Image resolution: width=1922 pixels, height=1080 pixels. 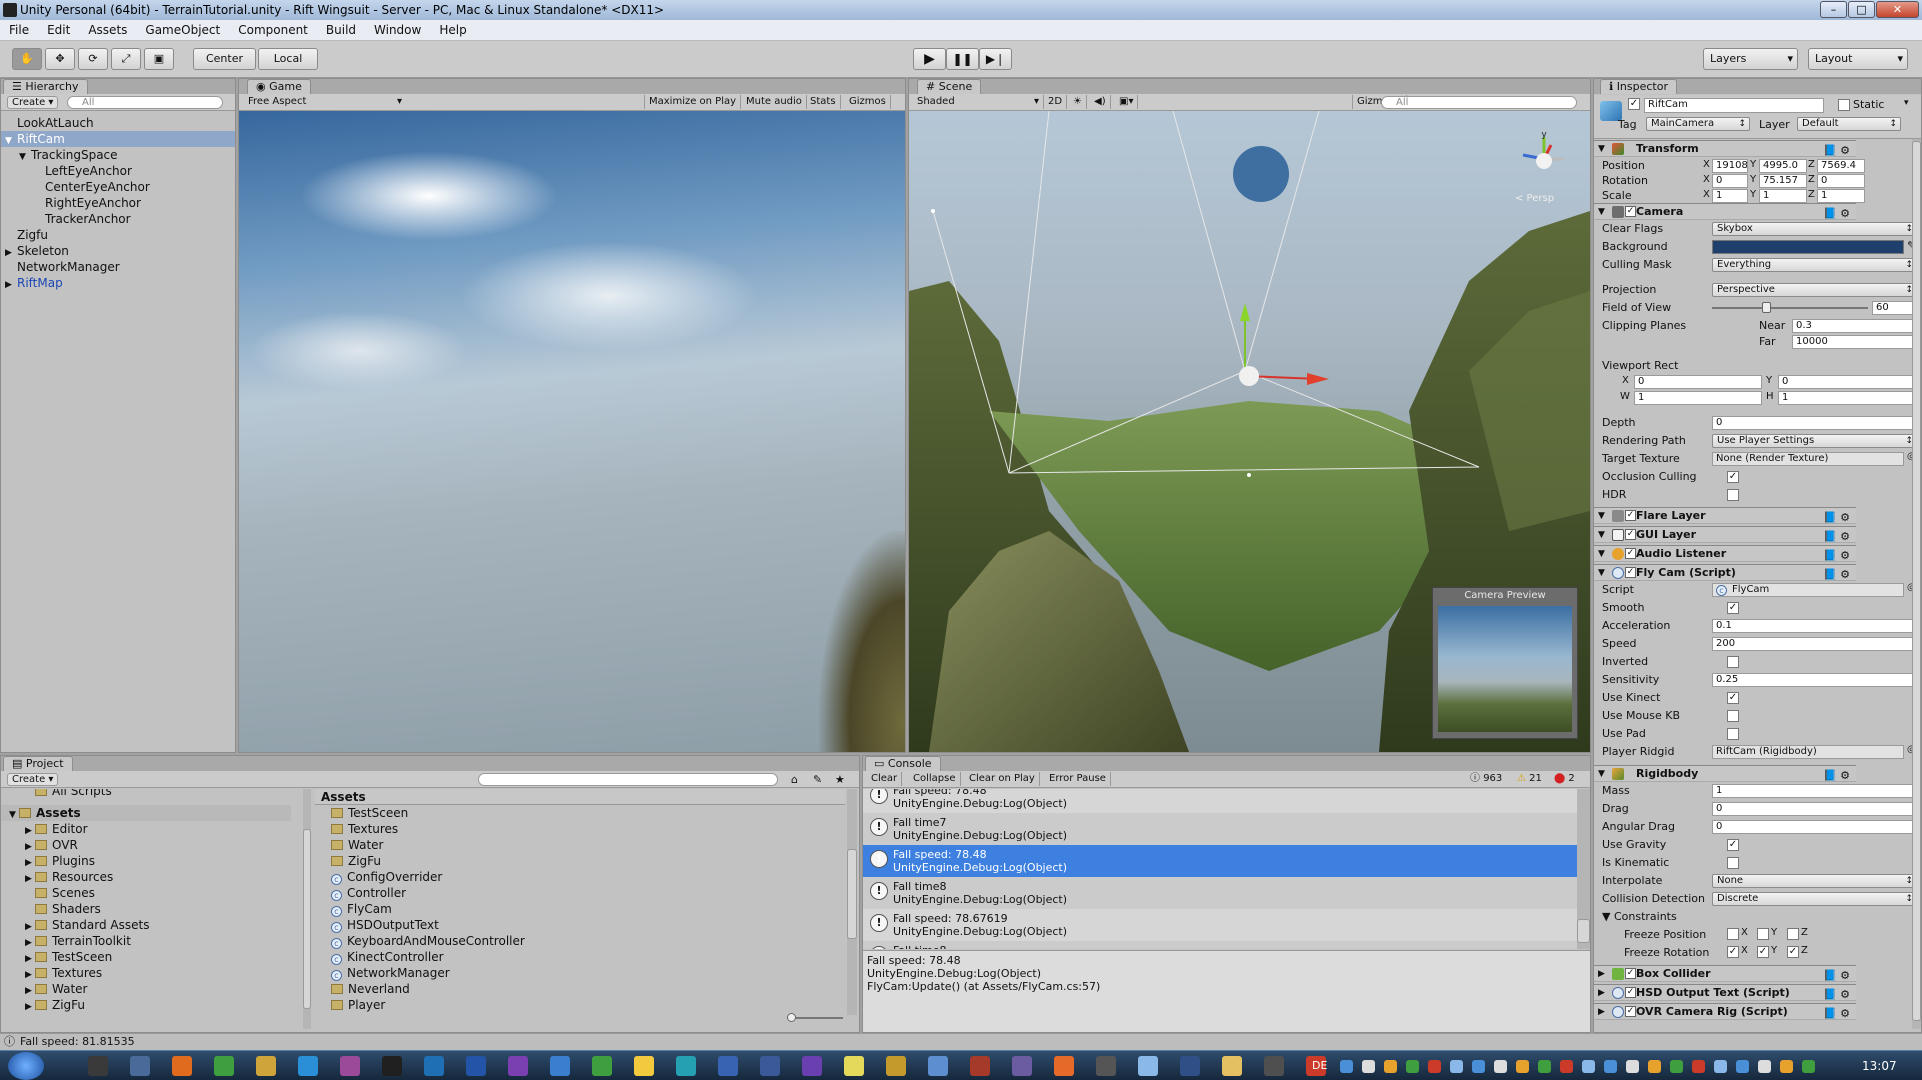 I want to click on hsd-output-checkbox: ✓, so click(x=1630, y=992).